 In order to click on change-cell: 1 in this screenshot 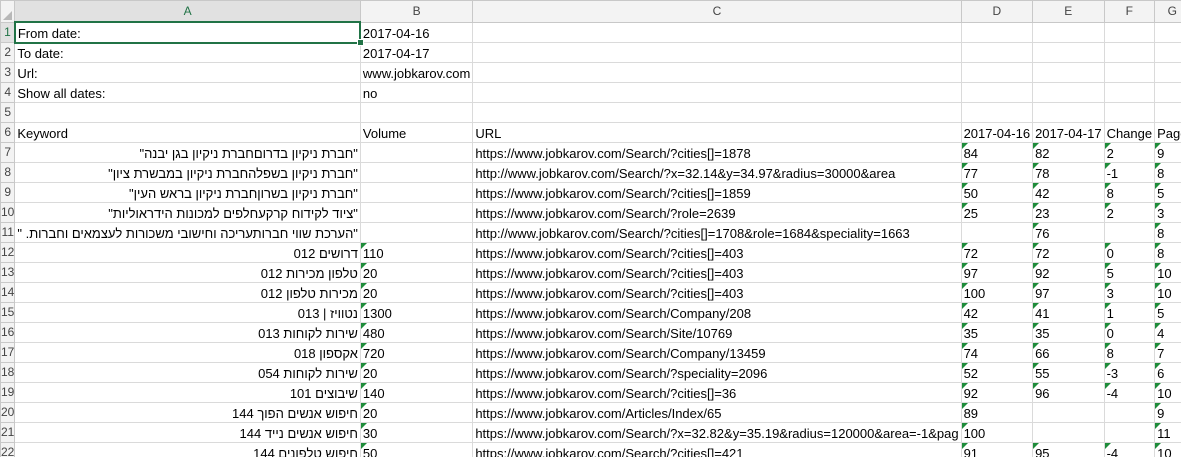, I will do `click(1129, 312)`.